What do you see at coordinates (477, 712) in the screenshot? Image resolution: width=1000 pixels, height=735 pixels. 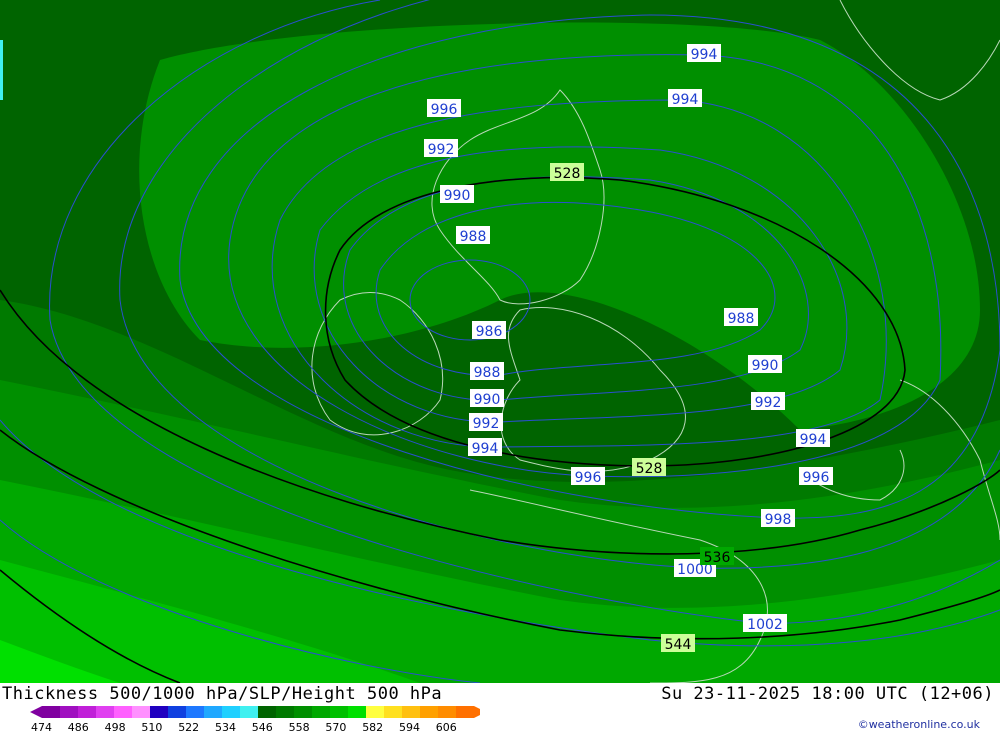 I see `legend-arrow-right` at bounding box center [477, 712].